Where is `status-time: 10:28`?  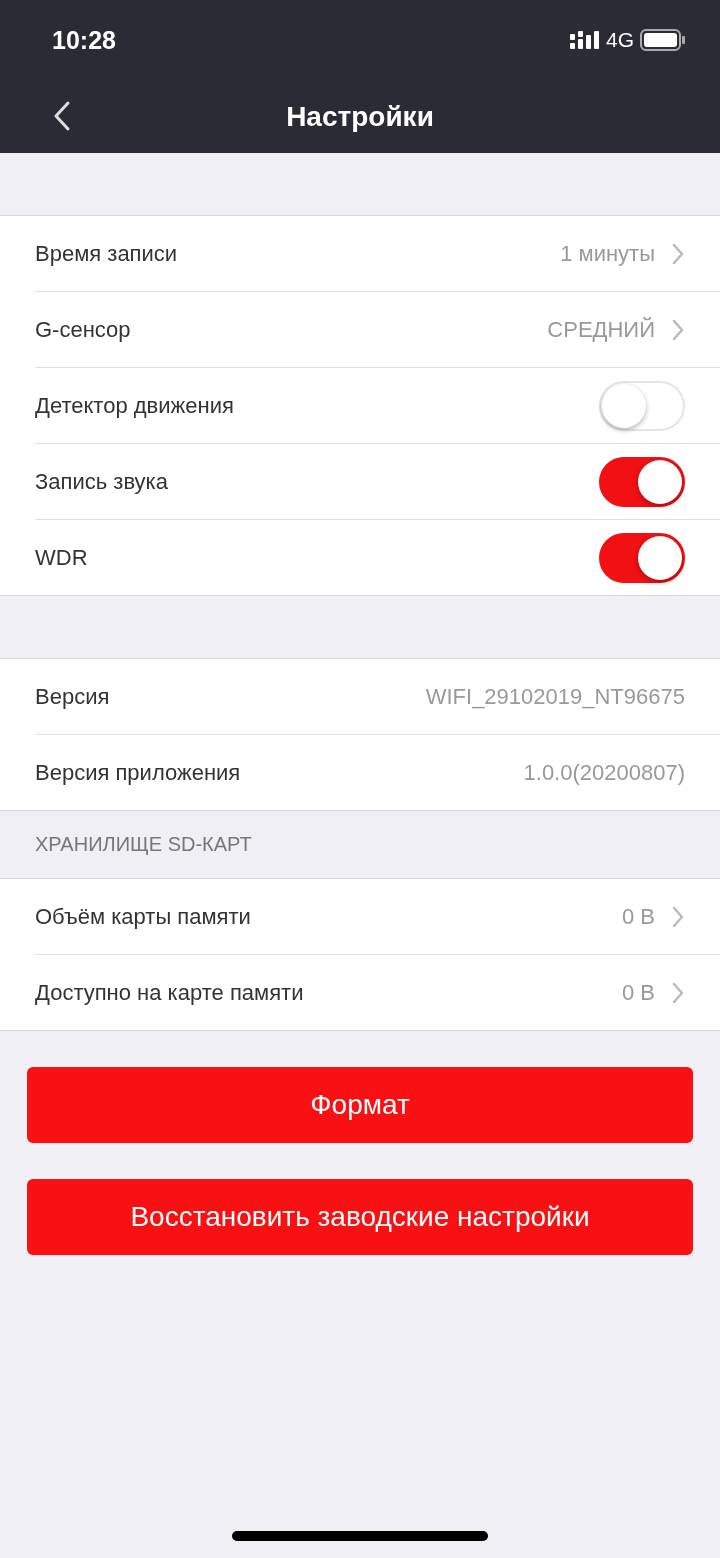 status-time: 10:28 is located at coordinates (84, 40).